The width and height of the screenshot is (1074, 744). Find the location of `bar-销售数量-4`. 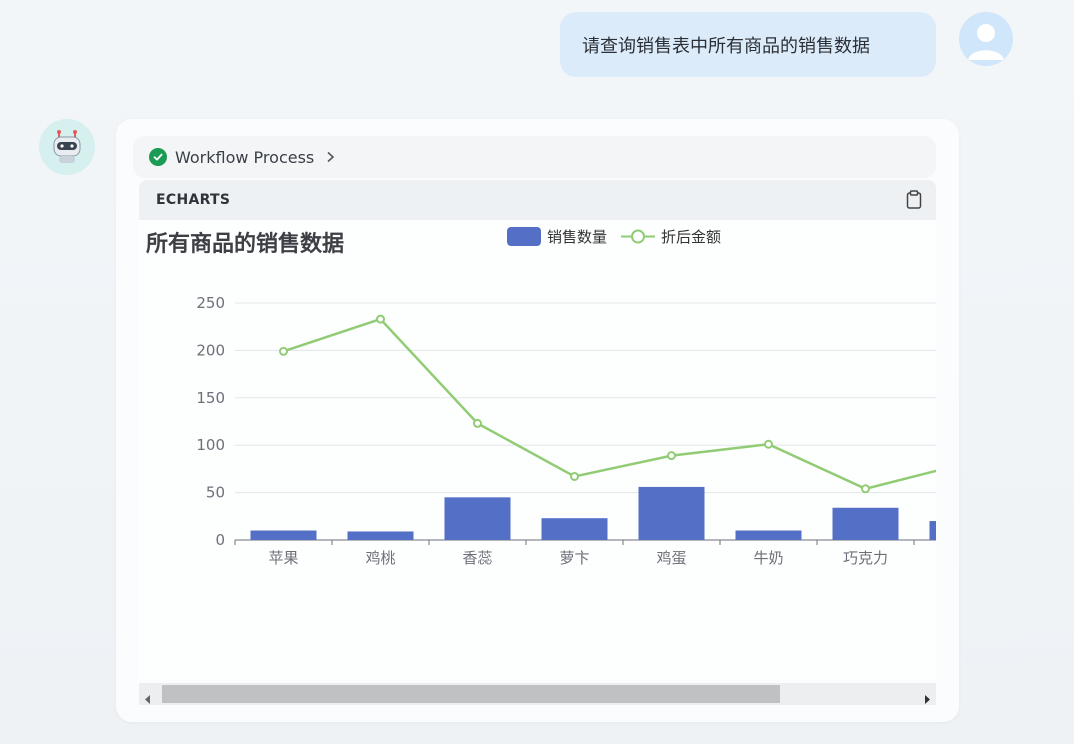

bar-销售数量-4 is located at coordinates (671, 513).